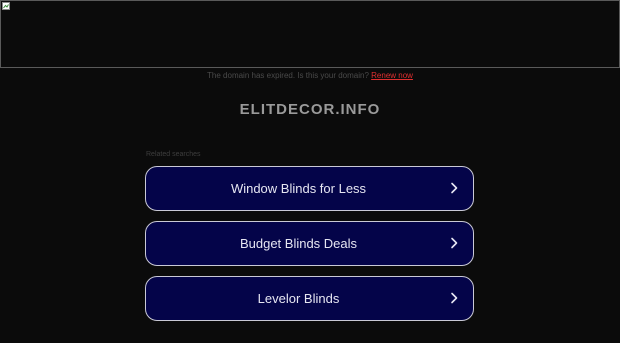 The image size is (620, 343). Describe the element at coordinates (310, 109) in the screenshot. I see `domain-title: ELITDECOR.INFO` at that location.